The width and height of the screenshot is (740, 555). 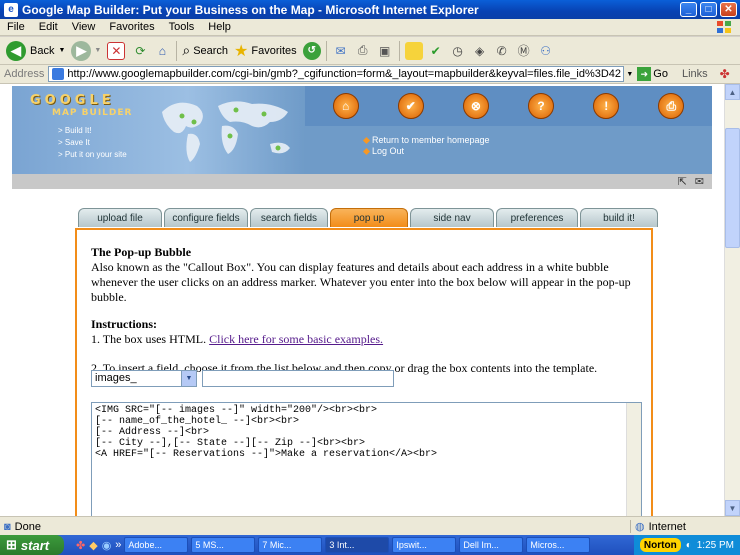 I want to click on star-icon: ★, so click(x=241, y=51).